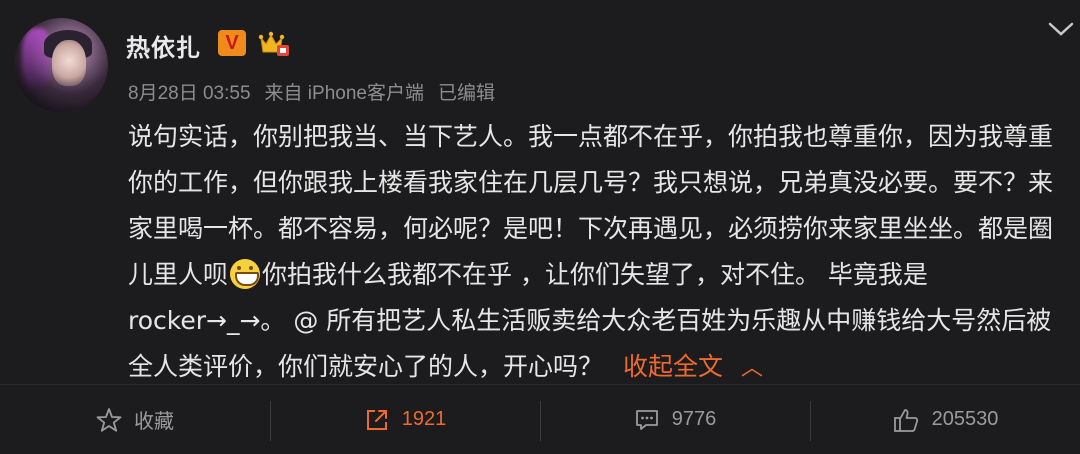 Image resolution: width=1080 pixels, height=454 pixels. What do you see at coordinates (245, 274) in the screenshot?
I see `grin-icon` at bounding box center [245, 274].